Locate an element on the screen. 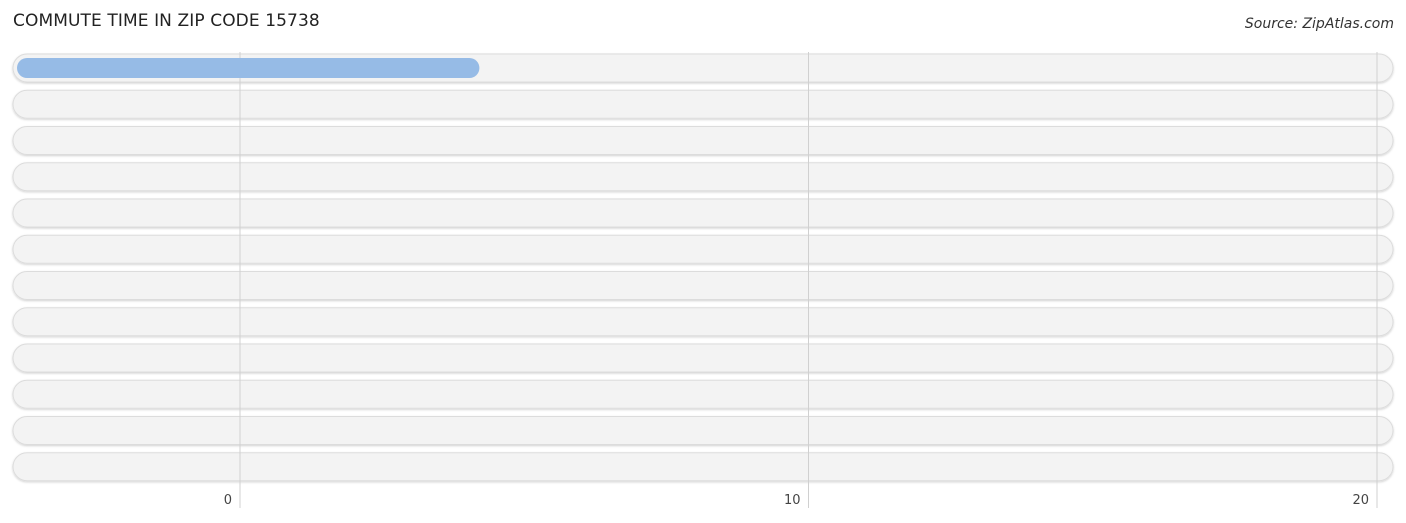 Image resolution: width=1406 pixels, height=523 pixels. bar is located at coordinates (248, 68).